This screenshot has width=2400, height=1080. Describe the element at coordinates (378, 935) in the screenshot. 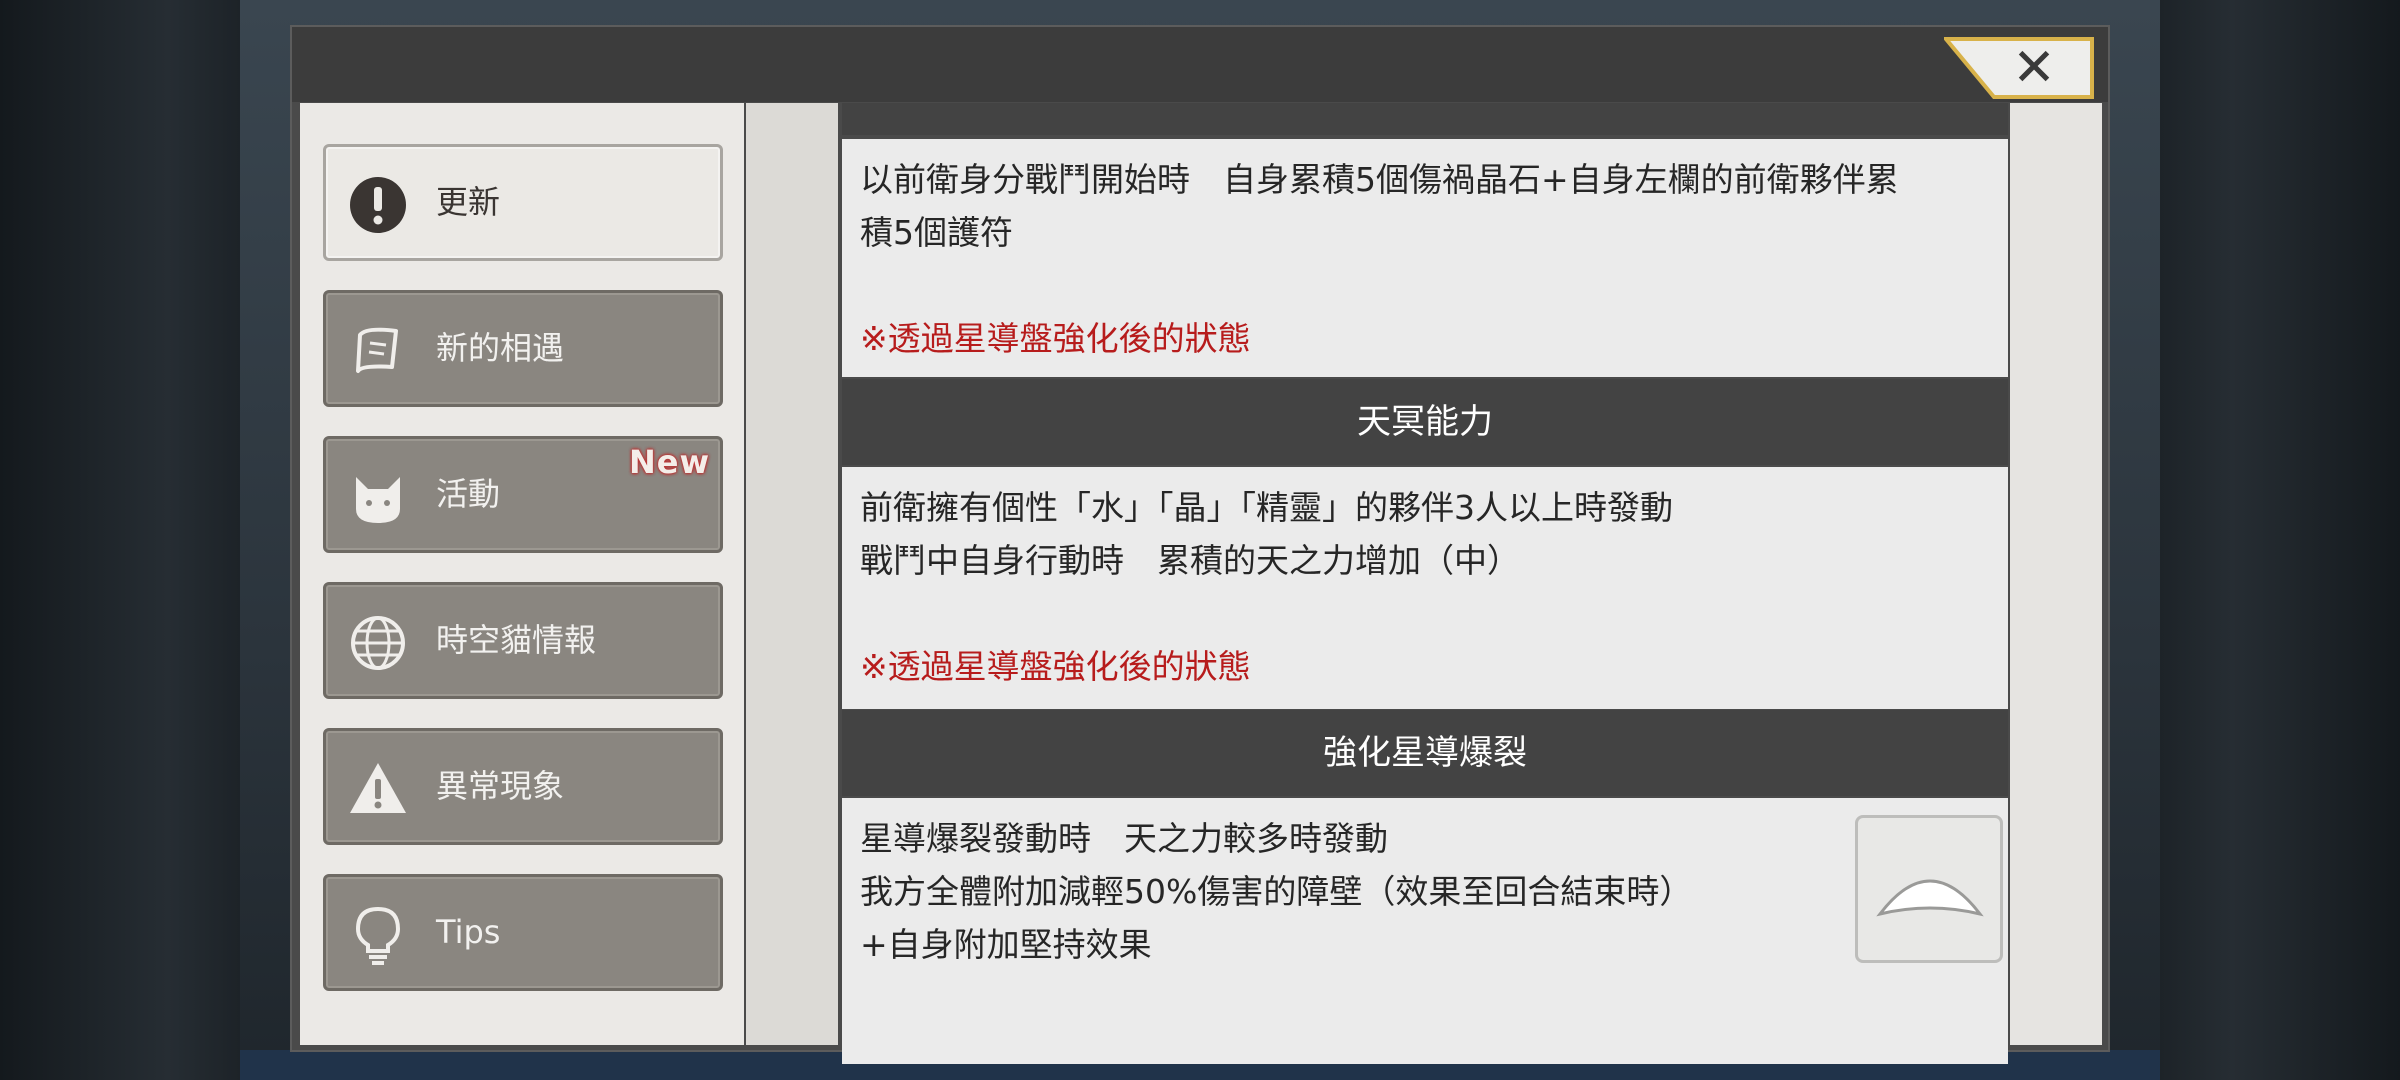

I see `lightbulb-icon` at that location.